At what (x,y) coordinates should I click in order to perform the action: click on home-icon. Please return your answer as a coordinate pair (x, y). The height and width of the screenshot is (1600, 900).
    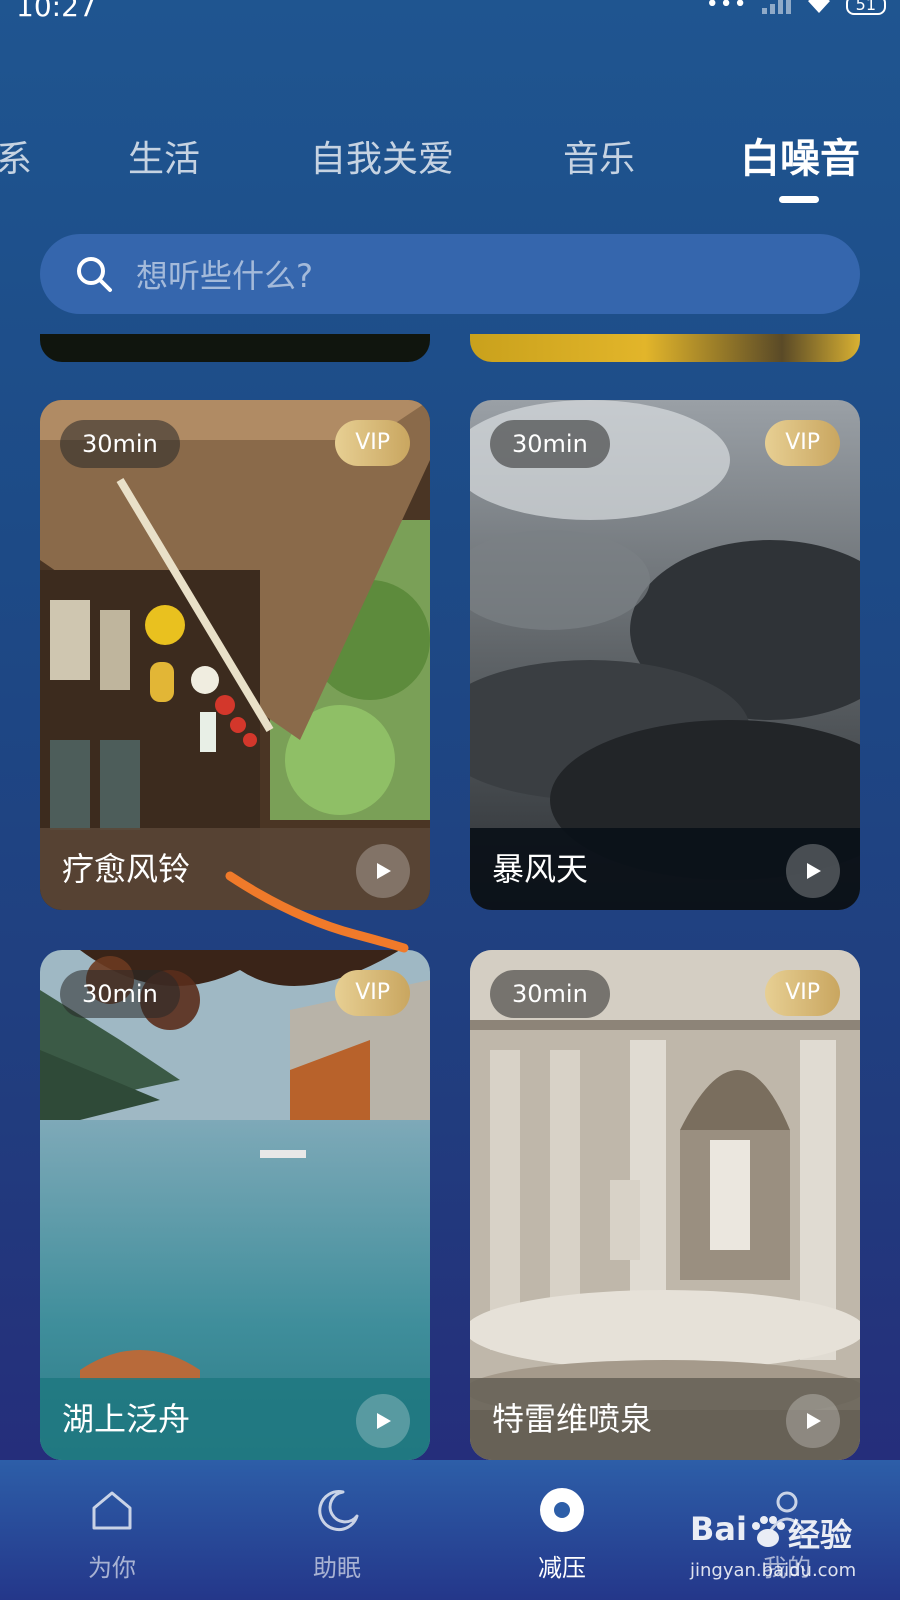
    Looking at the image, I should click on (112, 1510).